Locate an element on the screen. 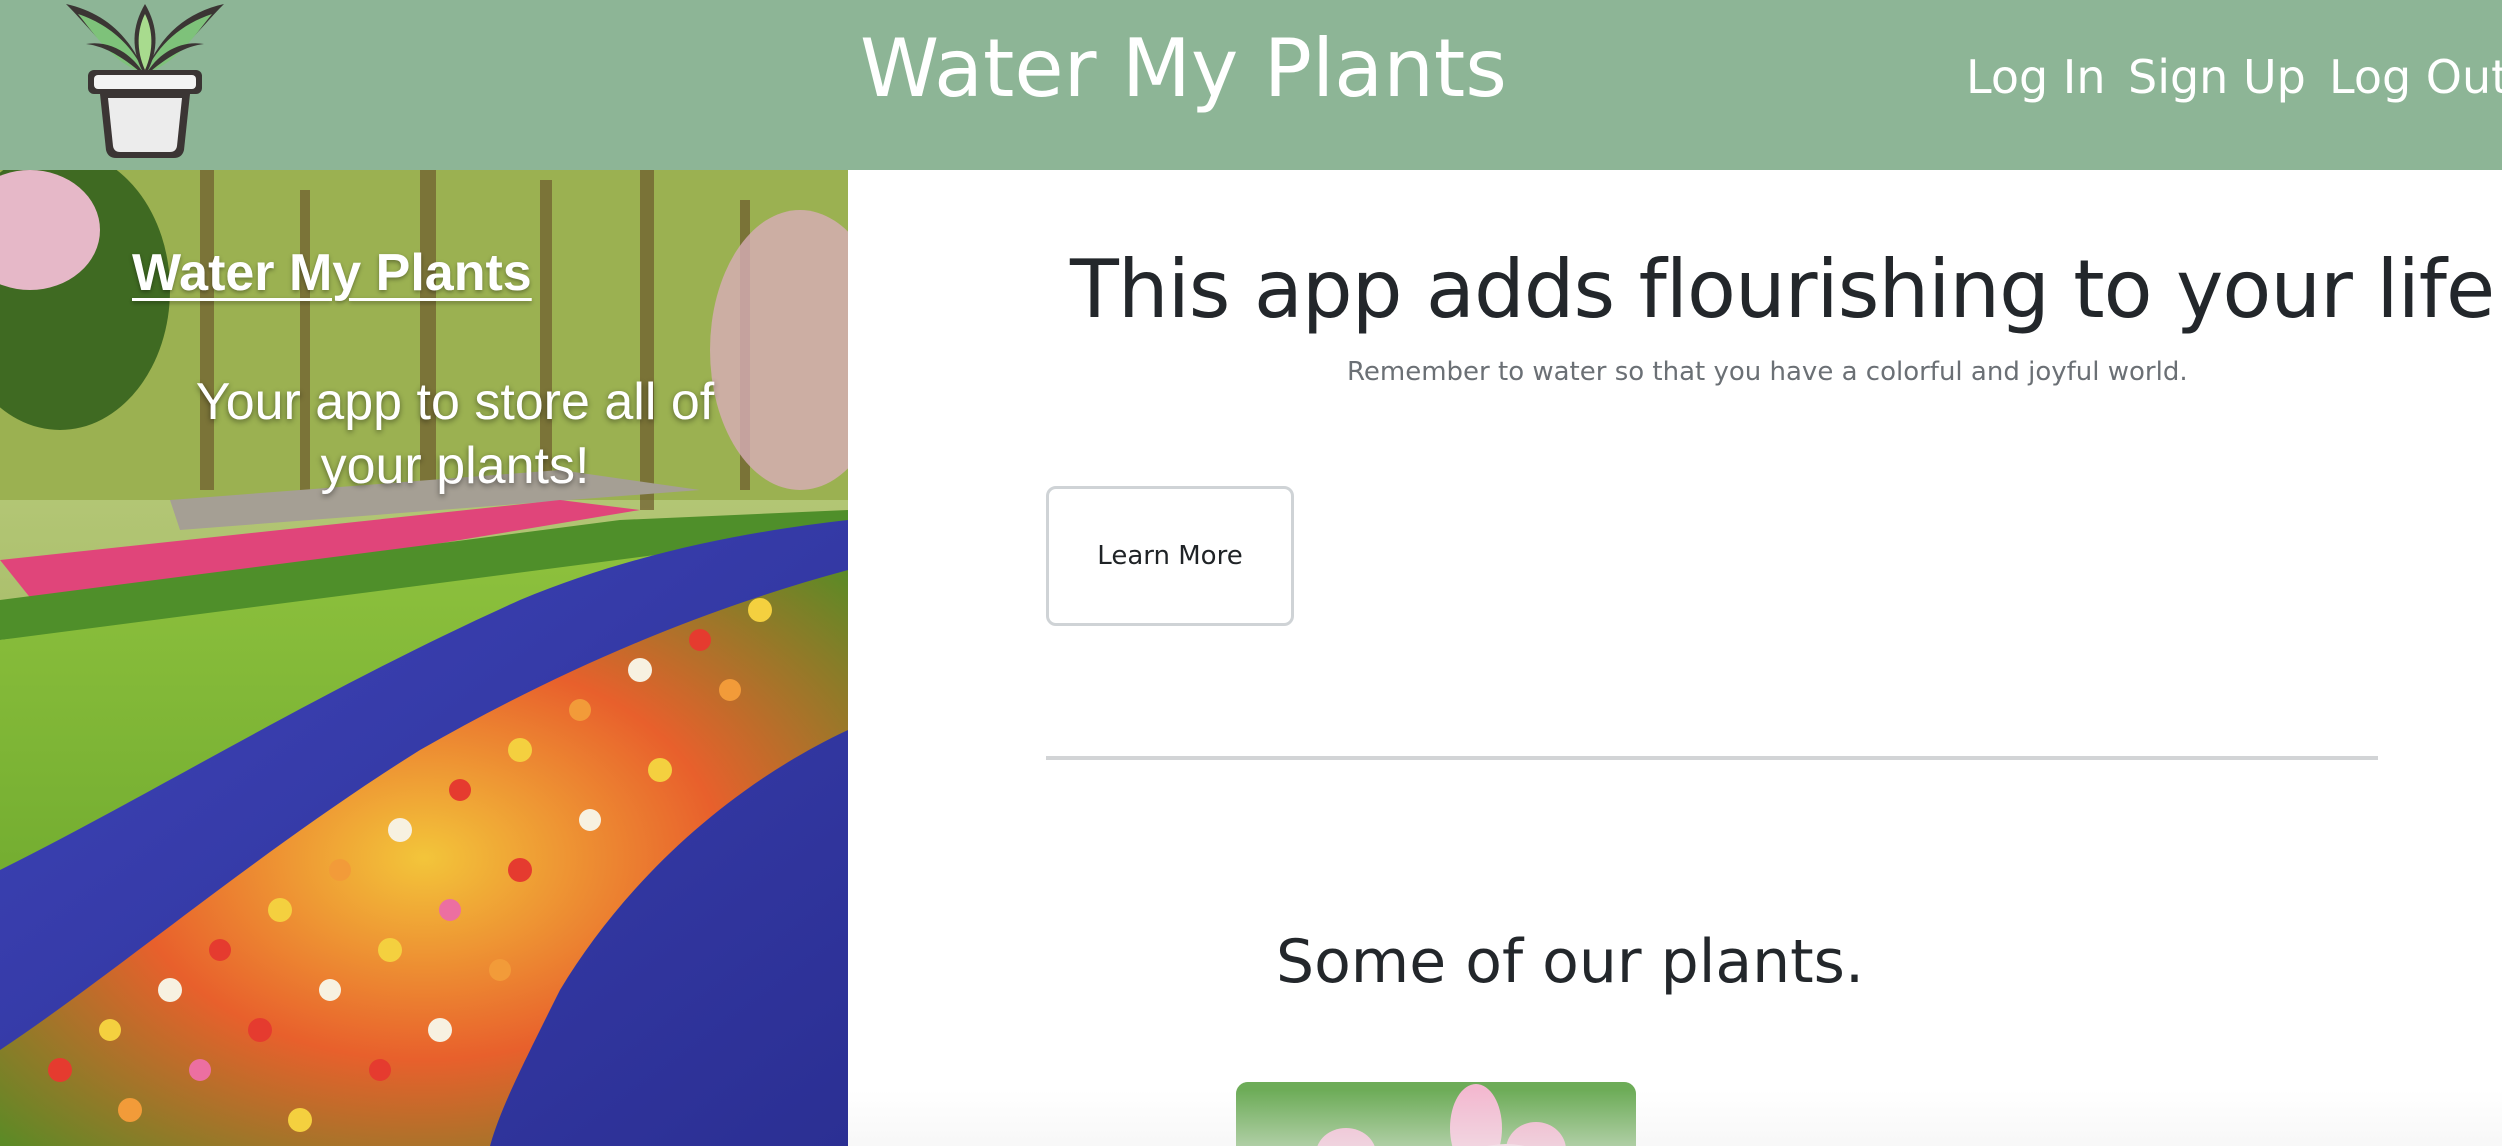  nav-log-out-link: Log Out is located at coordinates (2415, 77).